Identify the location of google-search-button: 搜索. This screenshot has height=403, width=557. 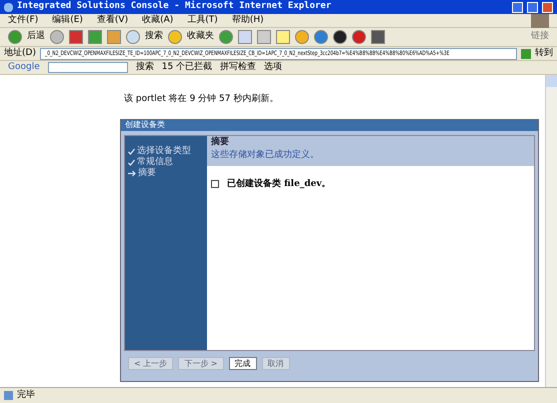
(145, 67).